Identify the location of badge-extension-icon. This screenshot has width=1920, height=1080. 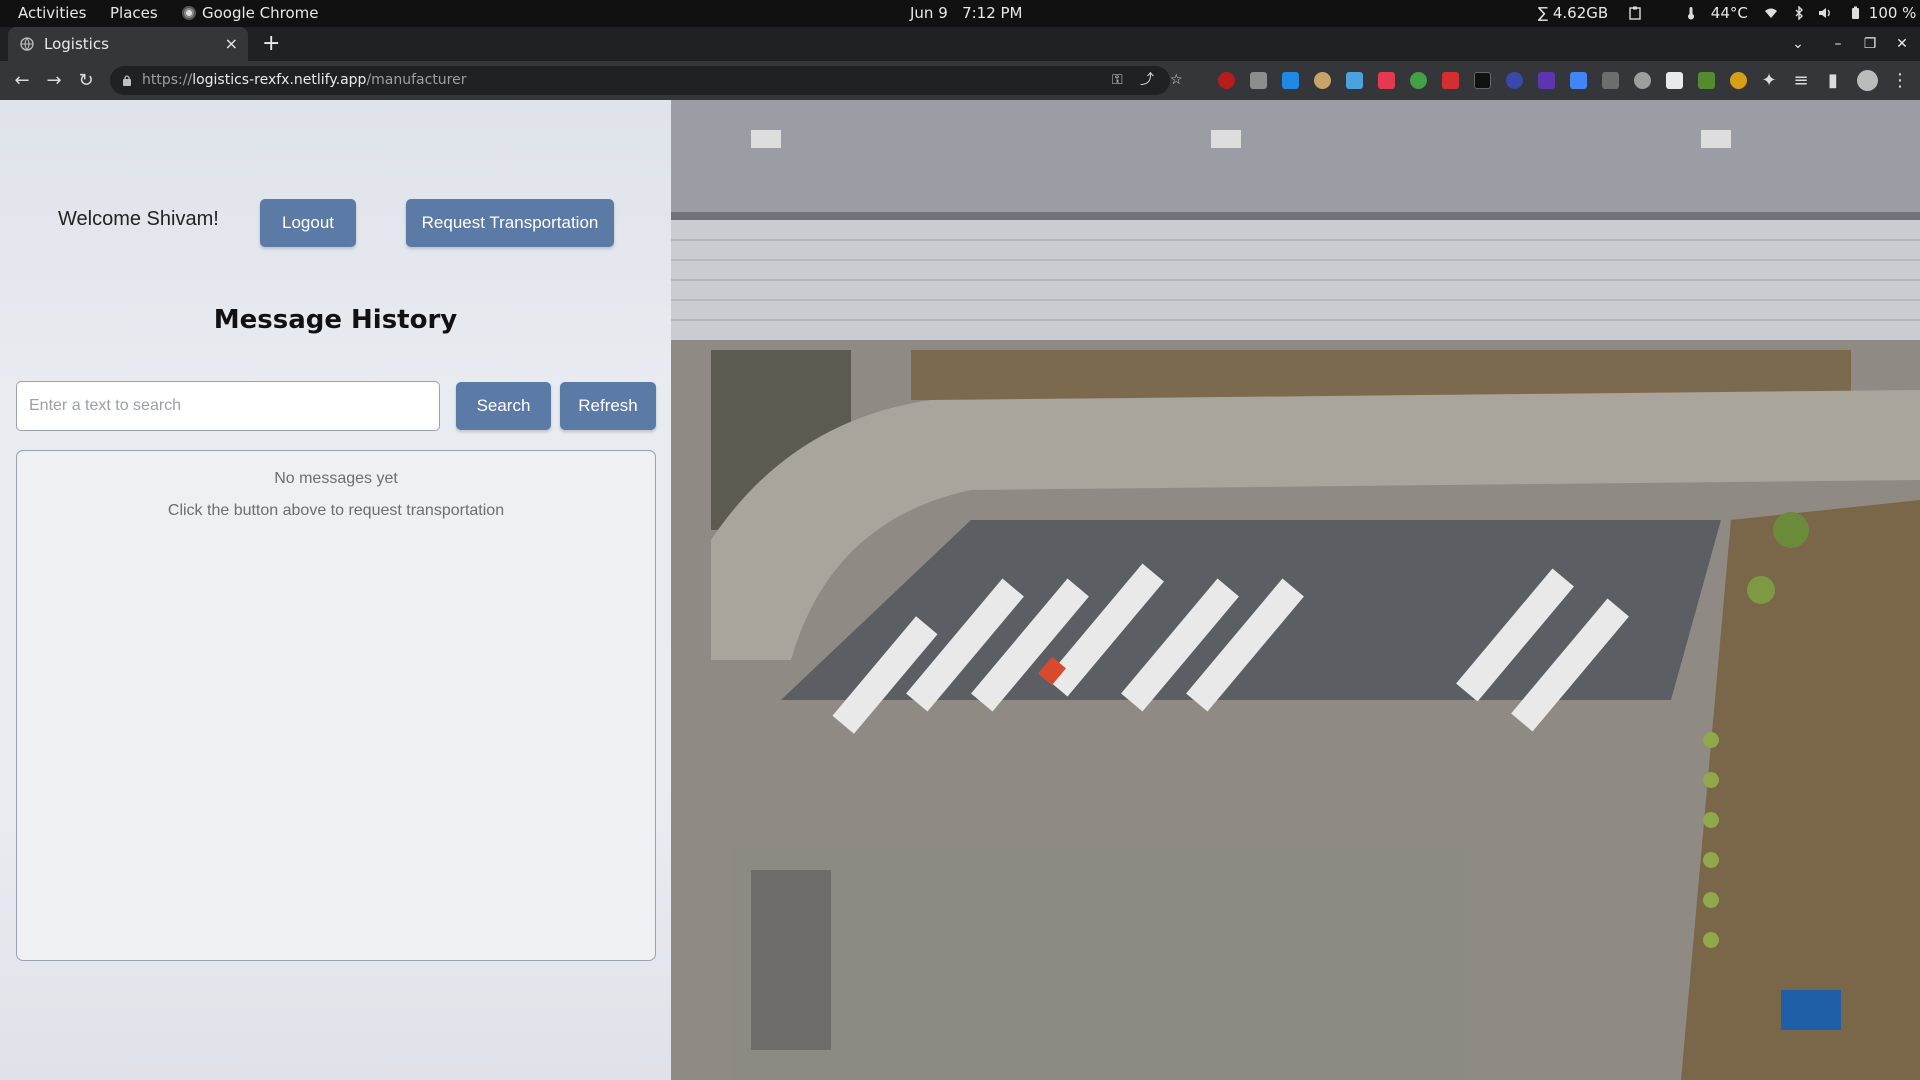
(1546, 80).